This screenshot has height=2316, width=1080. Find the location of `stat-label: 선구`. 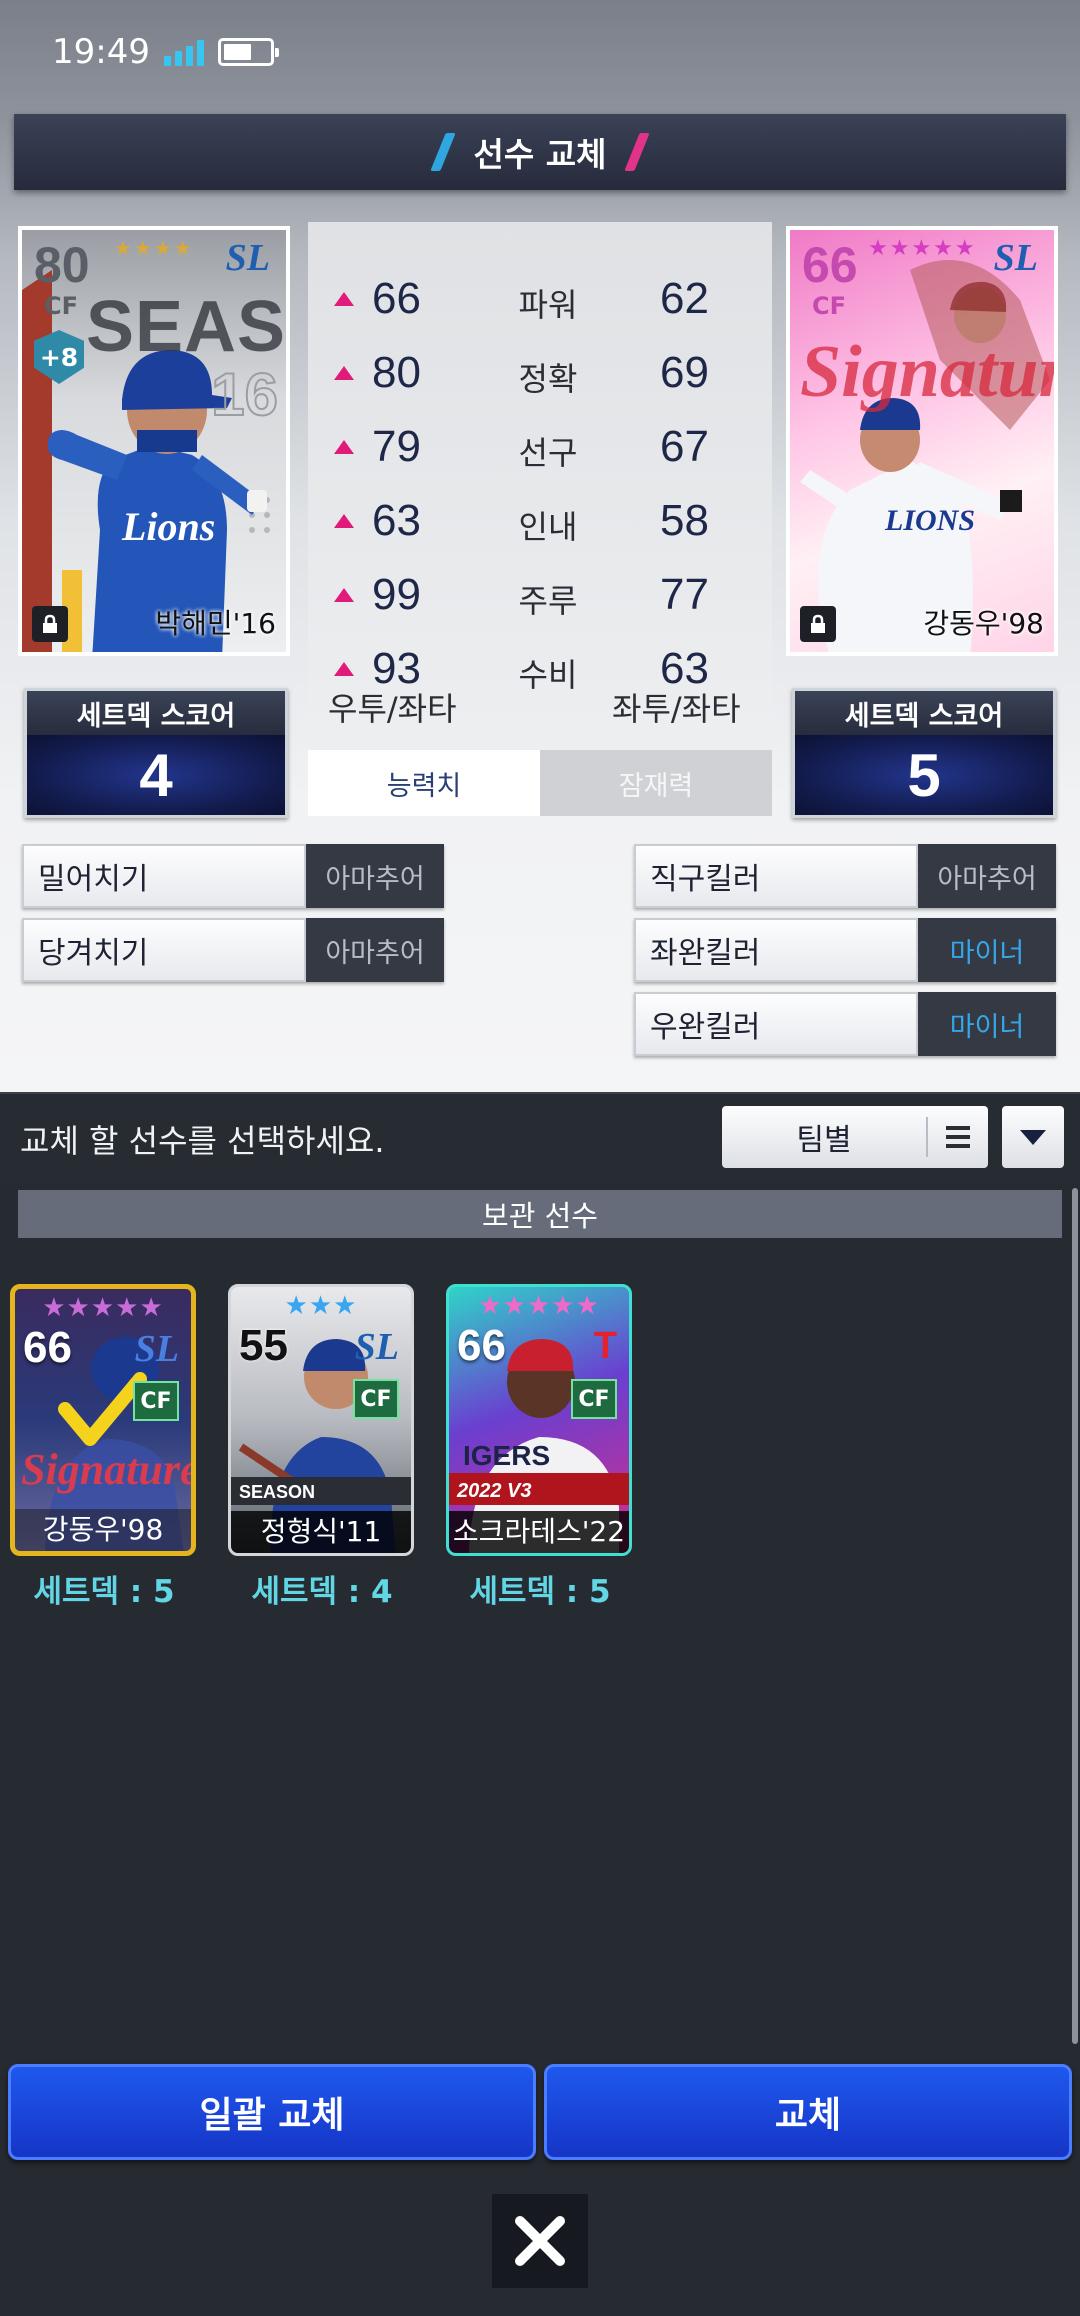

stat-label: 선구 is located at coordinates (548, 453).